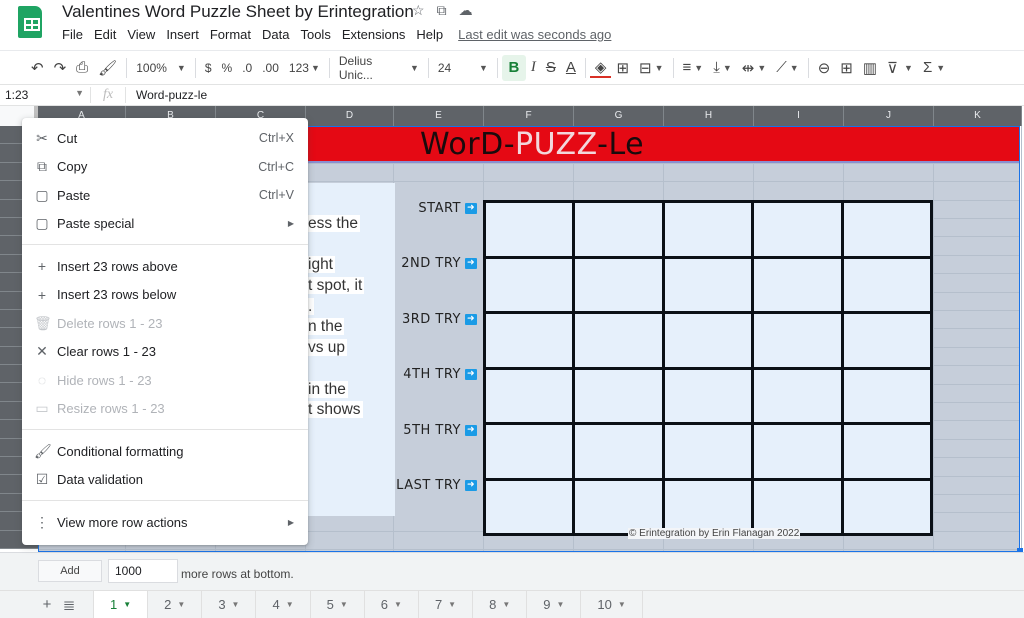 This screenshot has height=618, width=1024. Describe the element at coordinates (463, 68) in the screenshot. I see `font-size-select: 24 ▼` at that location.